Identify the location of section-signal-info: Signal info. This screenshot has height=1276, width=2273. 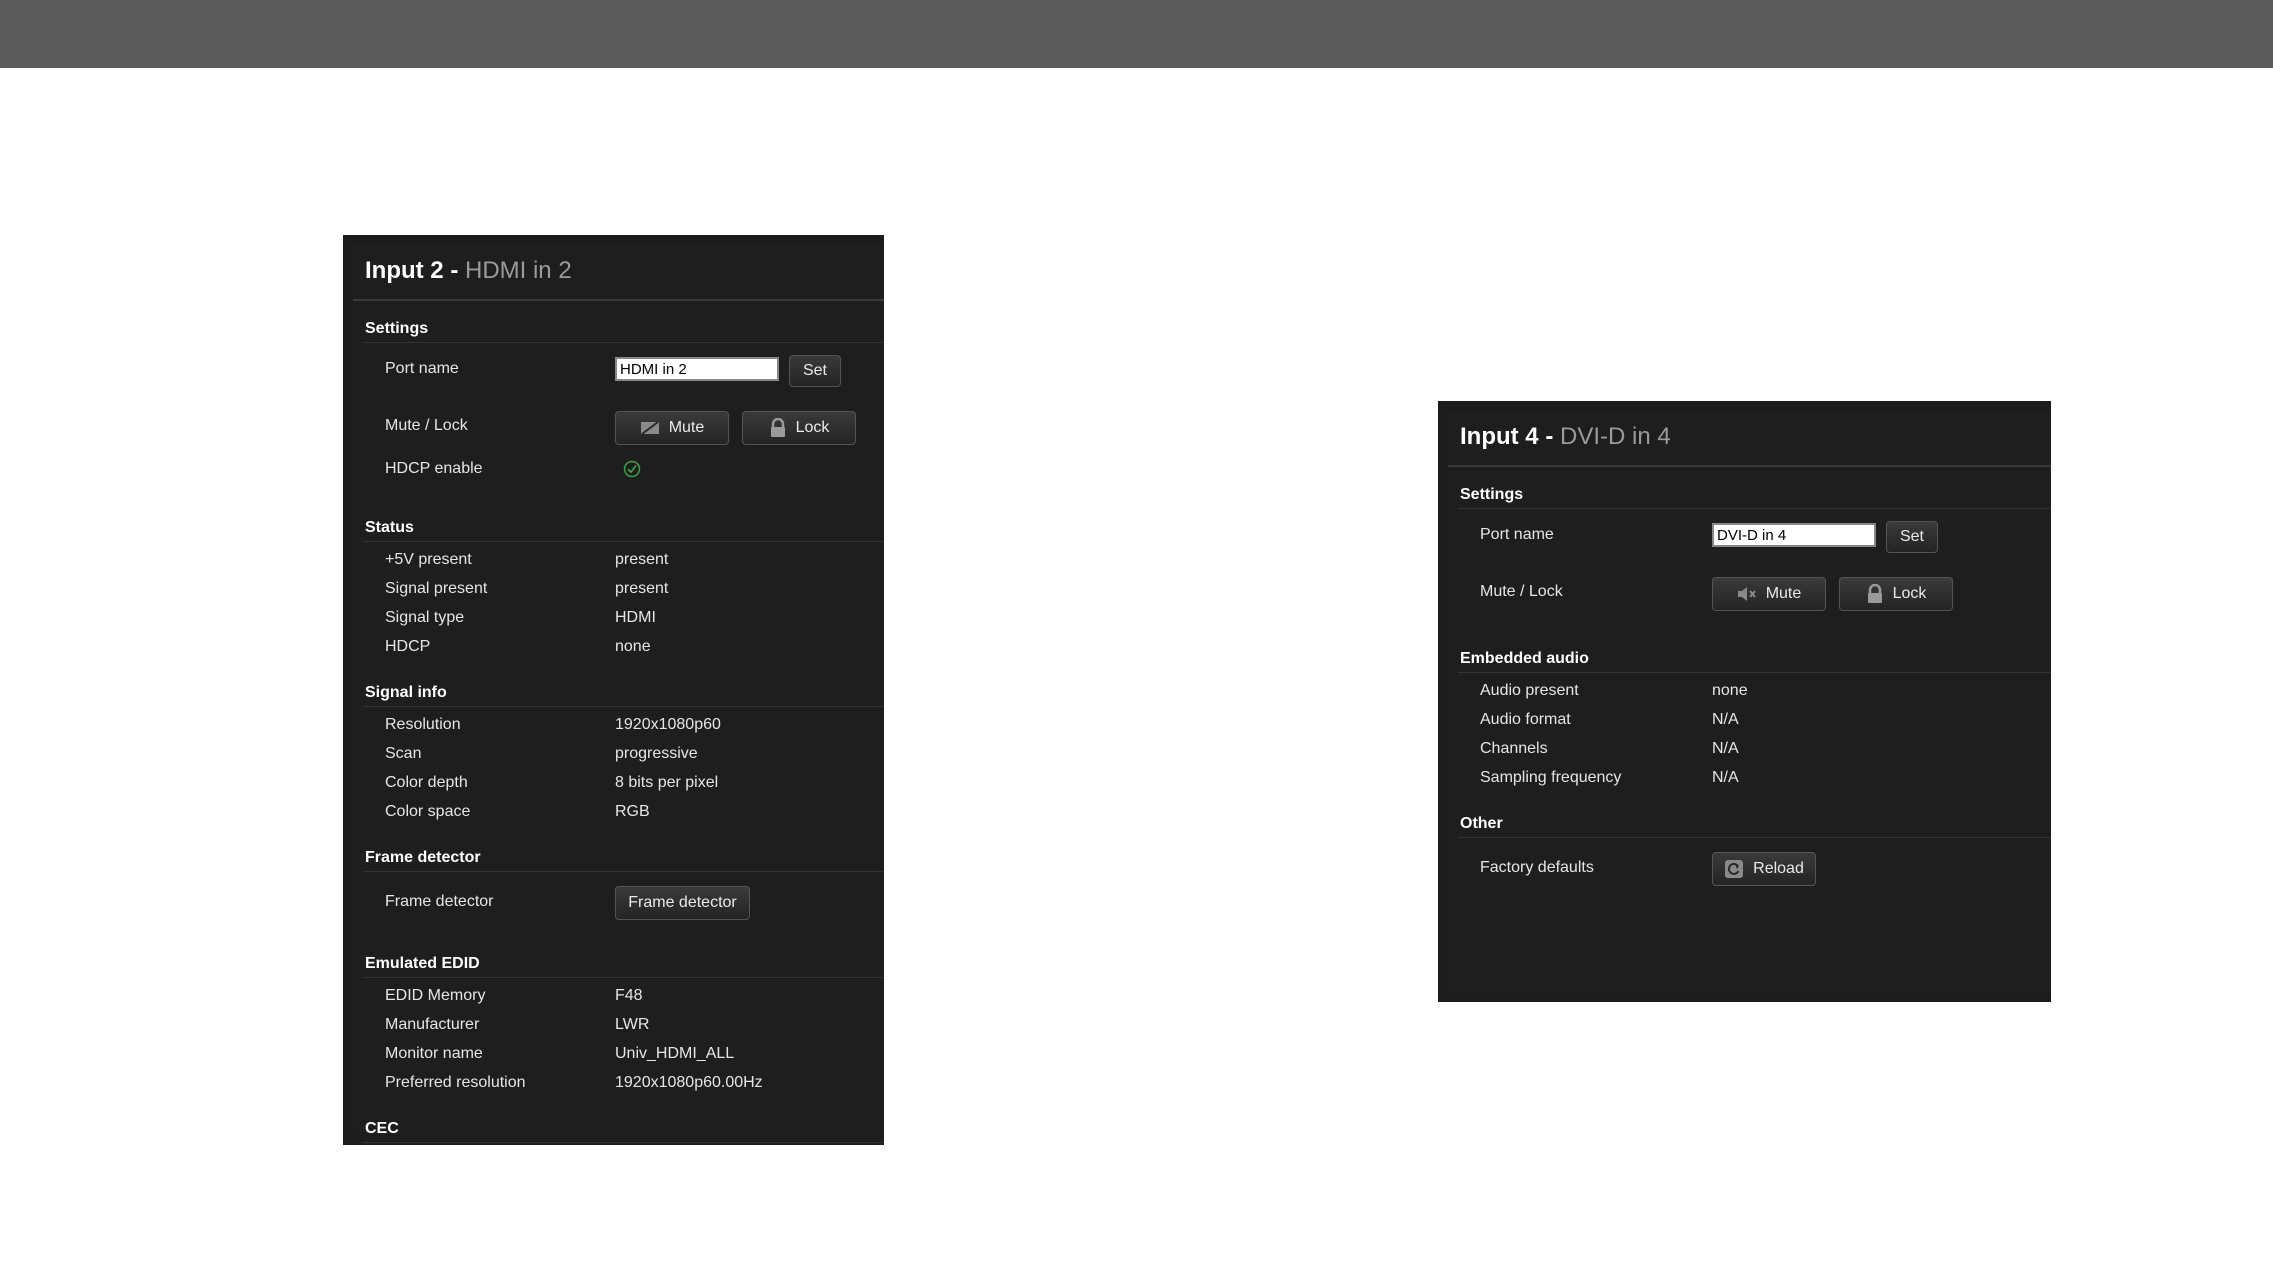
(623, 695).